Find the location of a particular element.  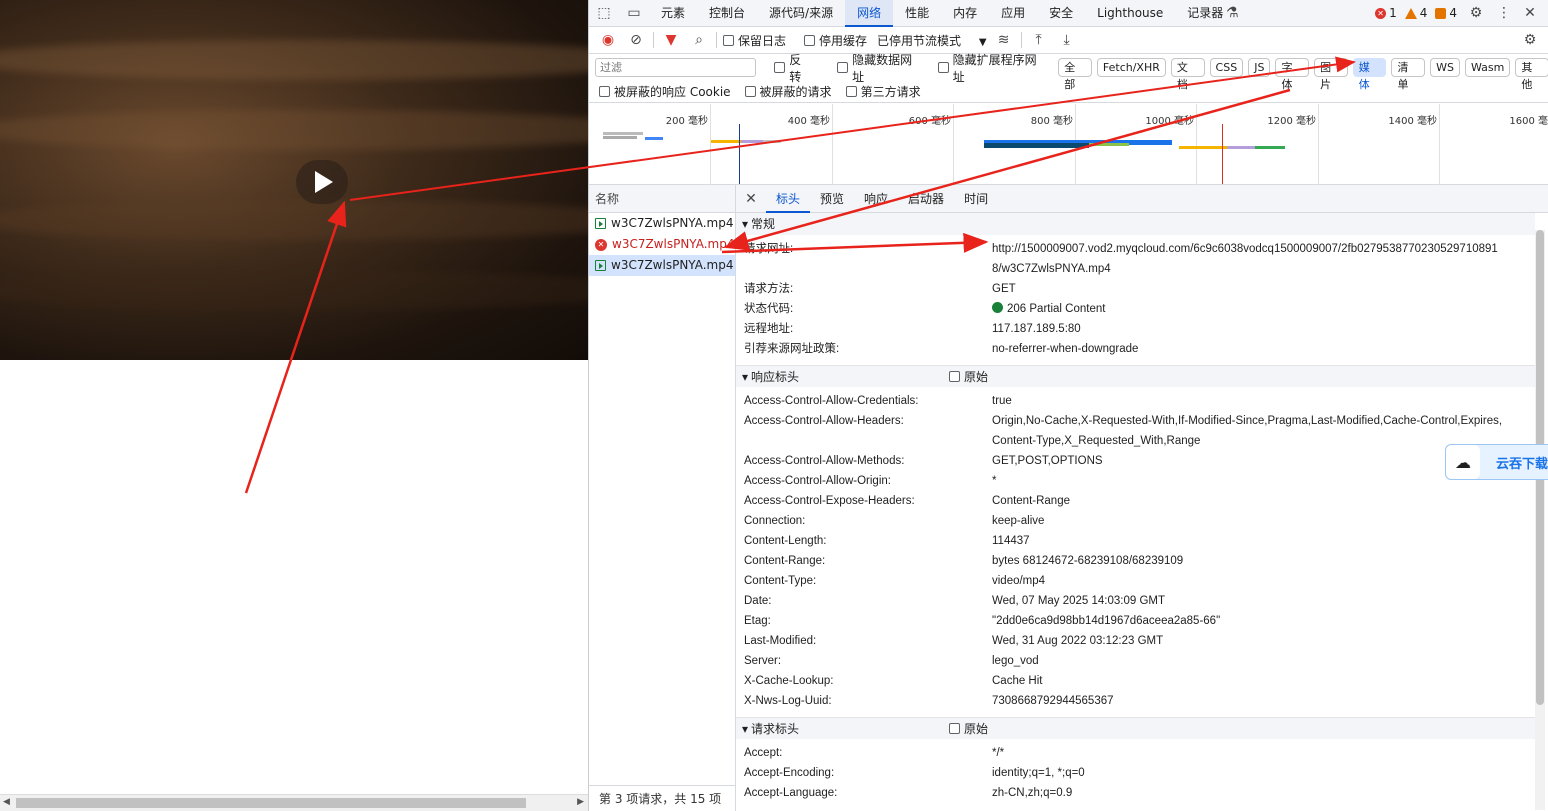

filter-type-chip: 清单 is located at coordinates (1408, 74).